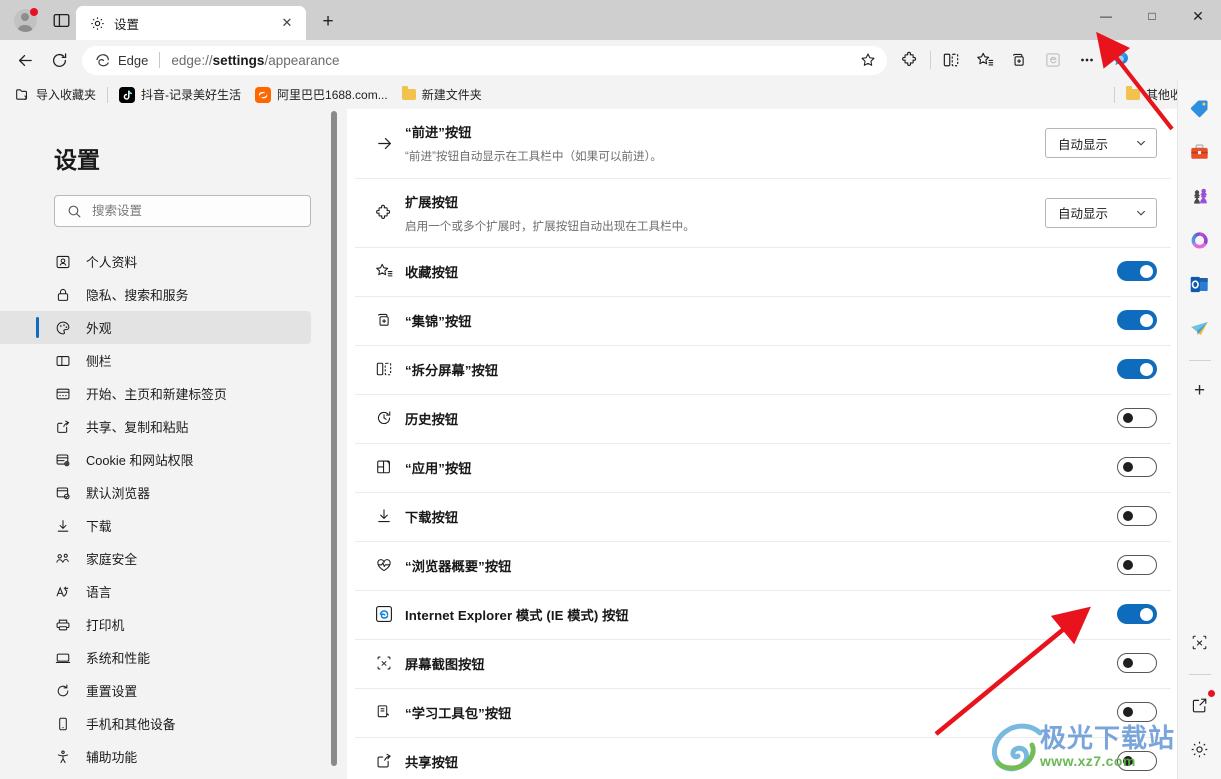  What do you see at coordinates (180, 94) in the screenshot?
I see `bookmark-douyin: 抖音-记录美好生活` at bounding box center [180, 94].